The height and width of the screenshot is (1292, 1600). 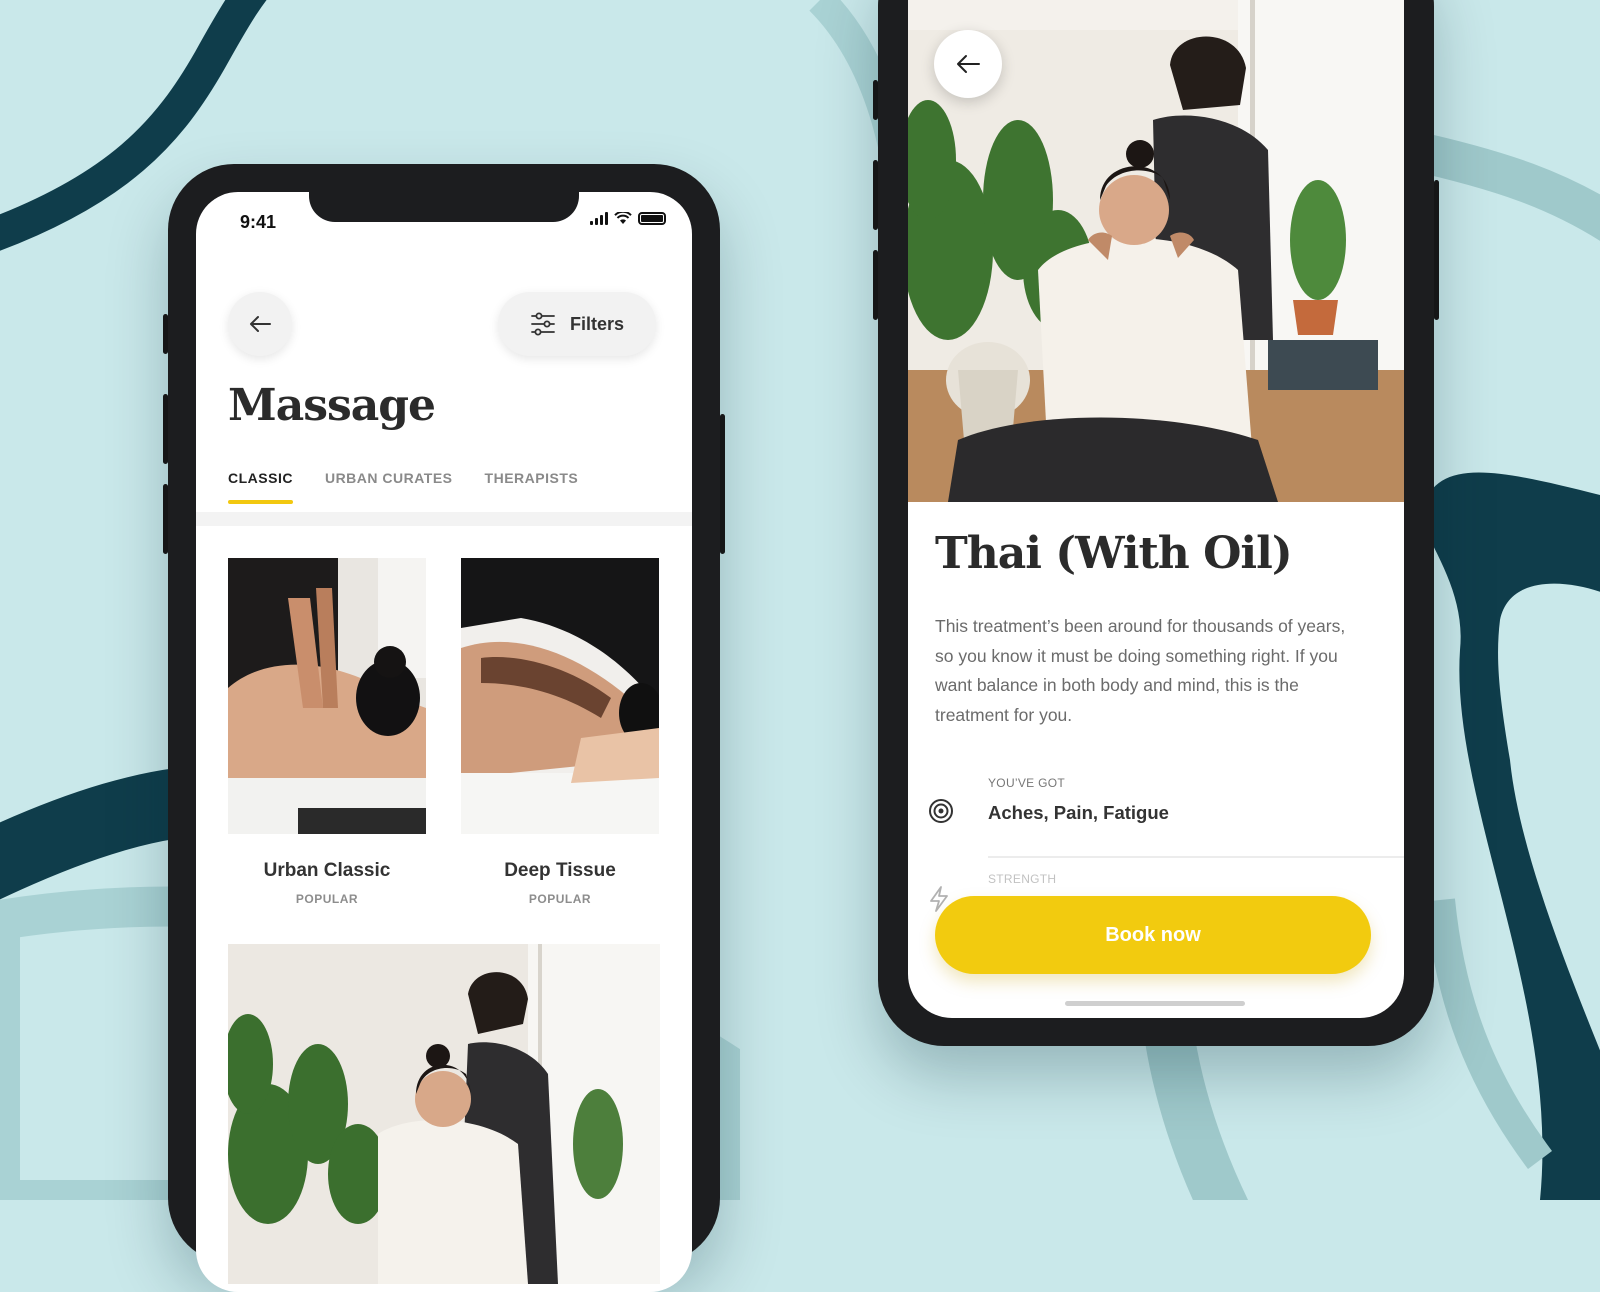 I want to click on book-now-button: Book now, so click(x=1153, y=935).